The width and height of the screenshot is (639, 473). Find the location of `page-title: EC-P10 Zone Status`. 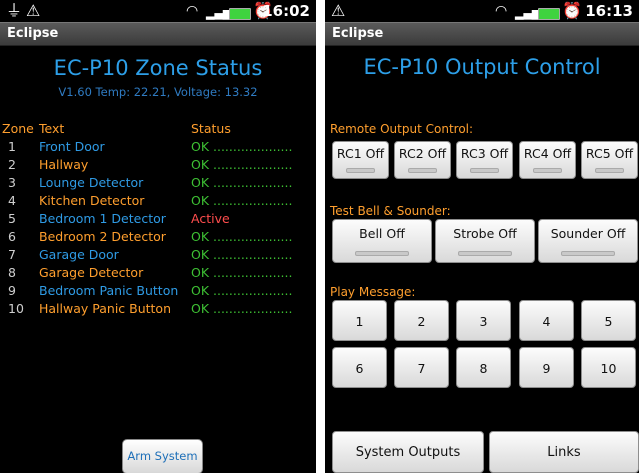

page-title: EC-P10 Zone Status is located at coordinates (158, 68).